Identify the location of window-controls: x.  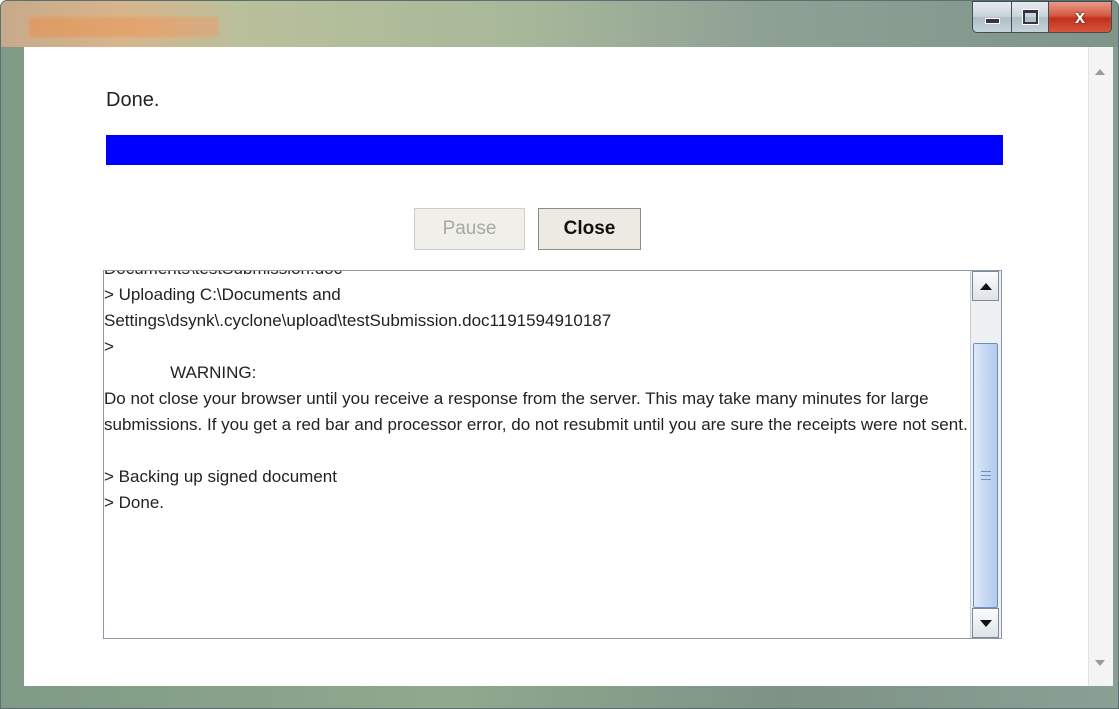
(1042, 18).